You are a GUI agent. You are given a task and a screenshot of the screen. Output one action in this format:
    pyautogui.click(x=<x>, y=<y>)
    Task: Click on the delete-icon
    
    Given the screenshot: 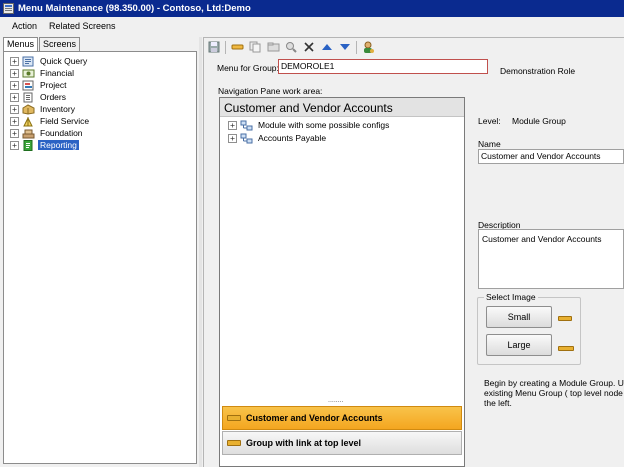 What is the action you would take?
    pyautogui.click(x=309, y=47)
    